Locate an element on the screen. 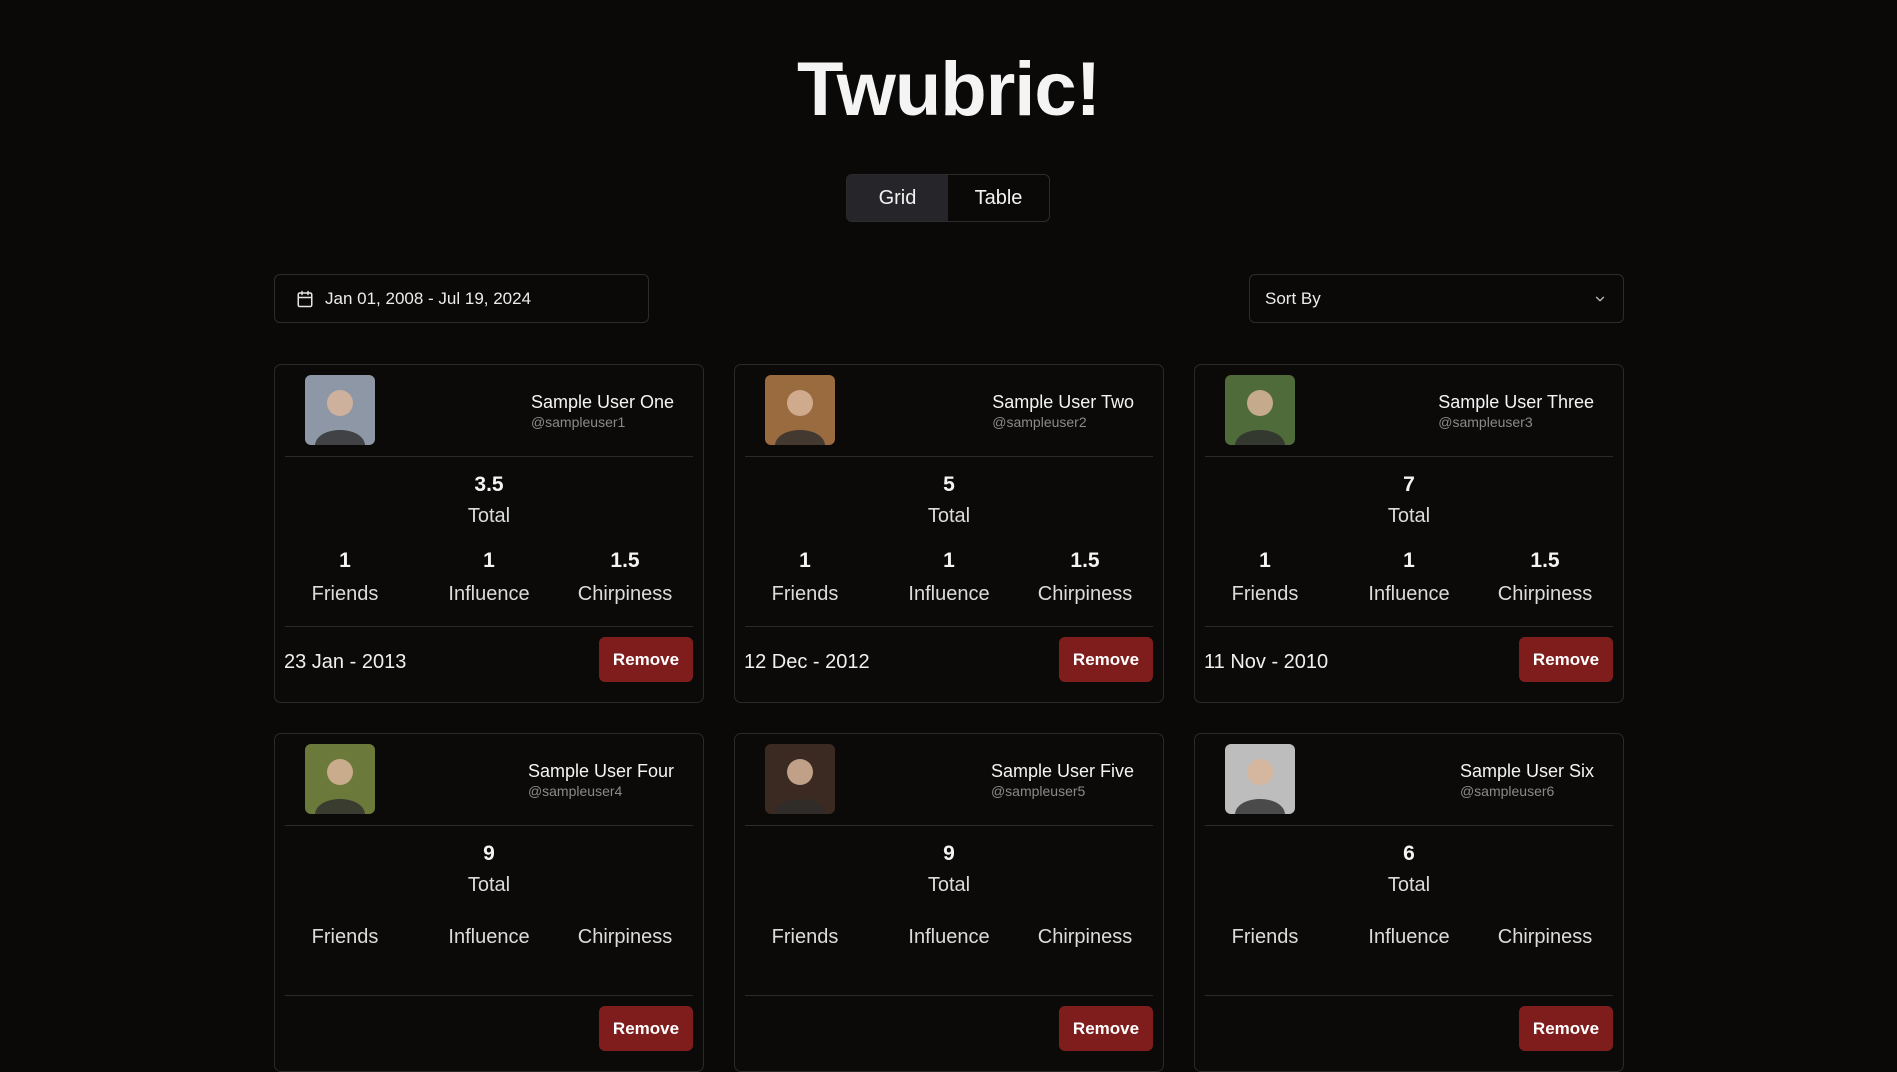 Image resolution: width=1897 pixels, height=1072 pixels. total-score: 5 is located at coordinates (949, 484).